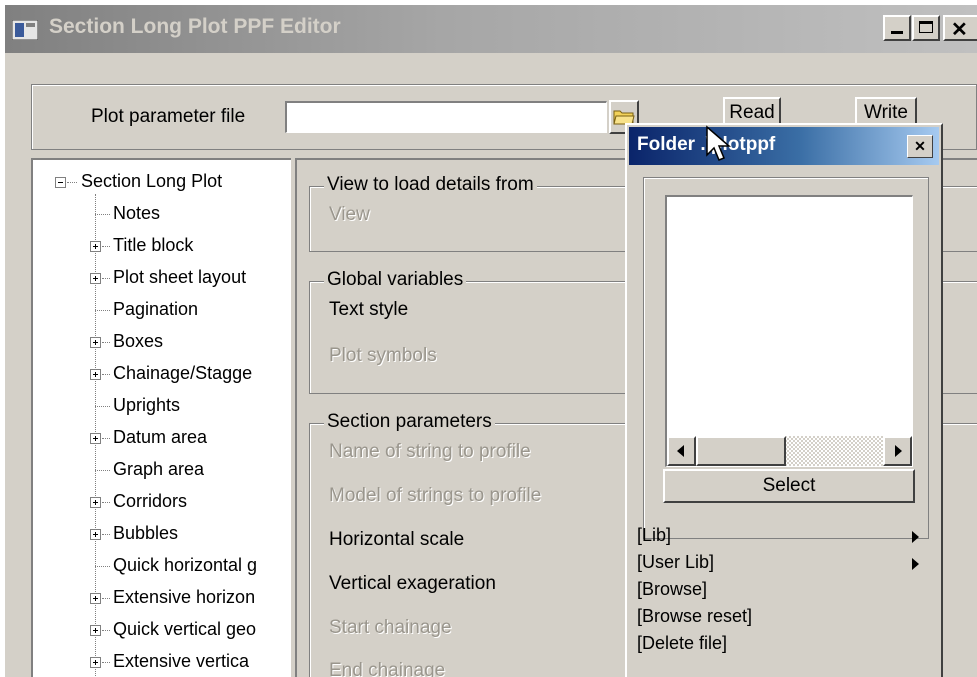 This screenshot has height=677, width=977. What do you see at coordinates (181, 661) in the screenshot?
I see `tree-item: Extensive vertica` at bounding box center [181, 661].